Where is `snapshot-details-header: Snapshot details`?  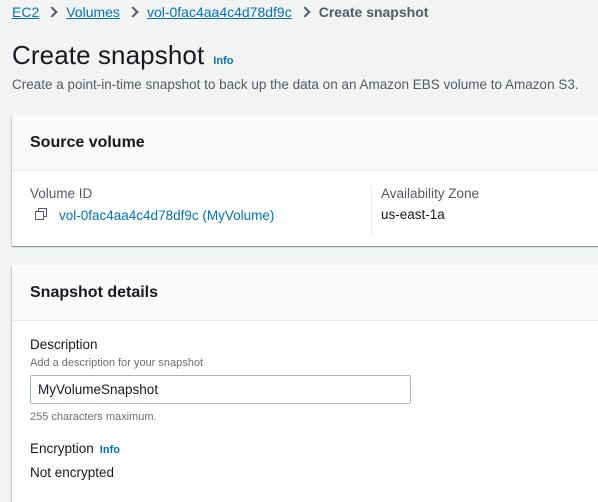
snapshot-details-header: Snapshot details is located at coordinates (305, 293).